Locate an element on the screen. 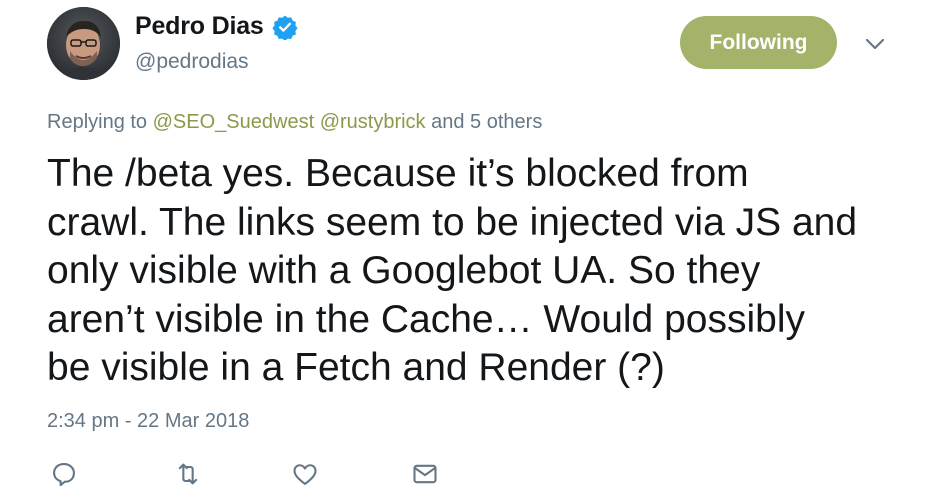 The height and width of the screenshot is (501, 930). mention-link: @rustybrick is located at coordinates (373, 122).